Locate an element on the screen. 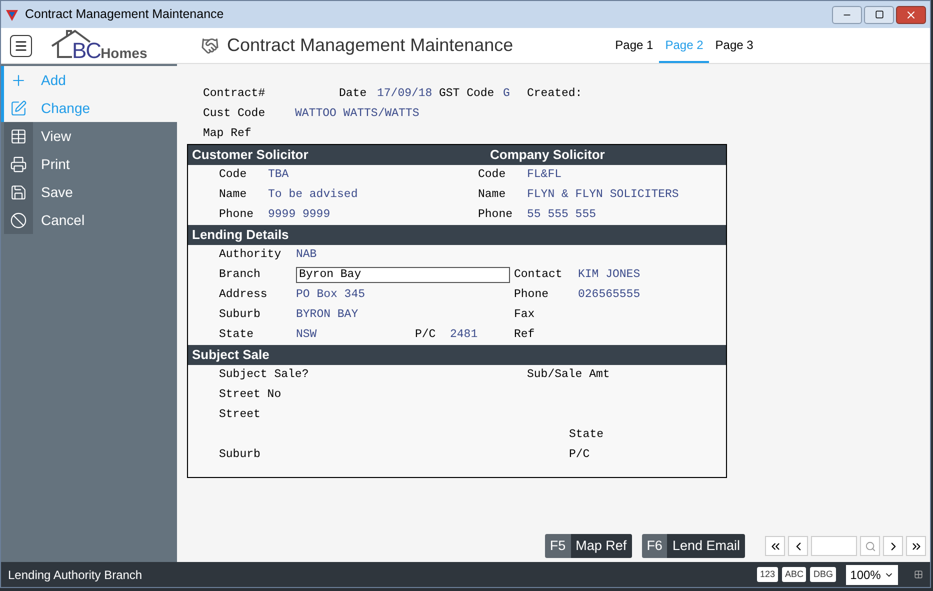 The height and width of the screenshot is (591, 933). field-label: Sub/Sale Amt is located at coordinates (568, 375).